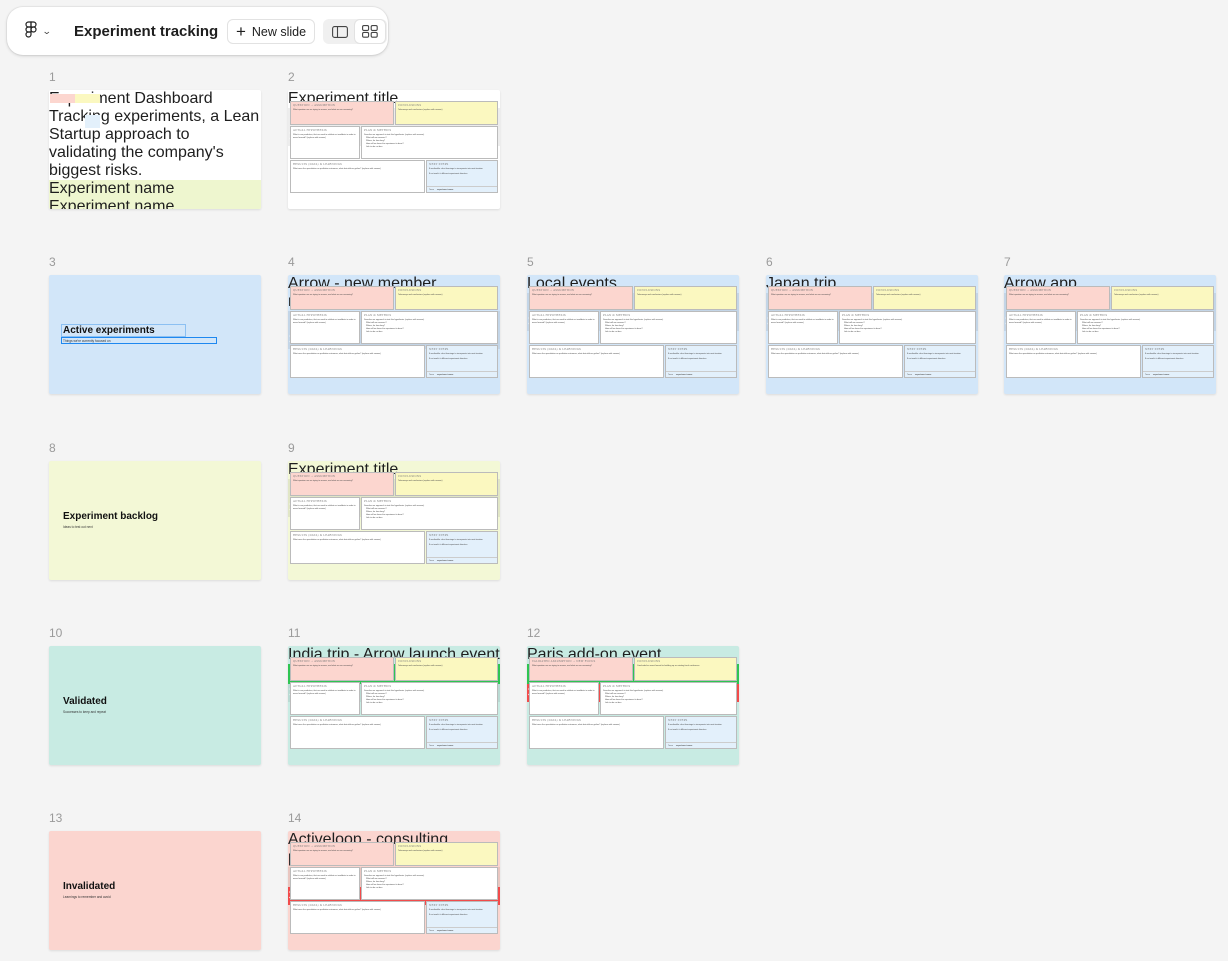  I want to click on slide-thumbnail: Validated Successes to keep and repeat, so click(155, 705).